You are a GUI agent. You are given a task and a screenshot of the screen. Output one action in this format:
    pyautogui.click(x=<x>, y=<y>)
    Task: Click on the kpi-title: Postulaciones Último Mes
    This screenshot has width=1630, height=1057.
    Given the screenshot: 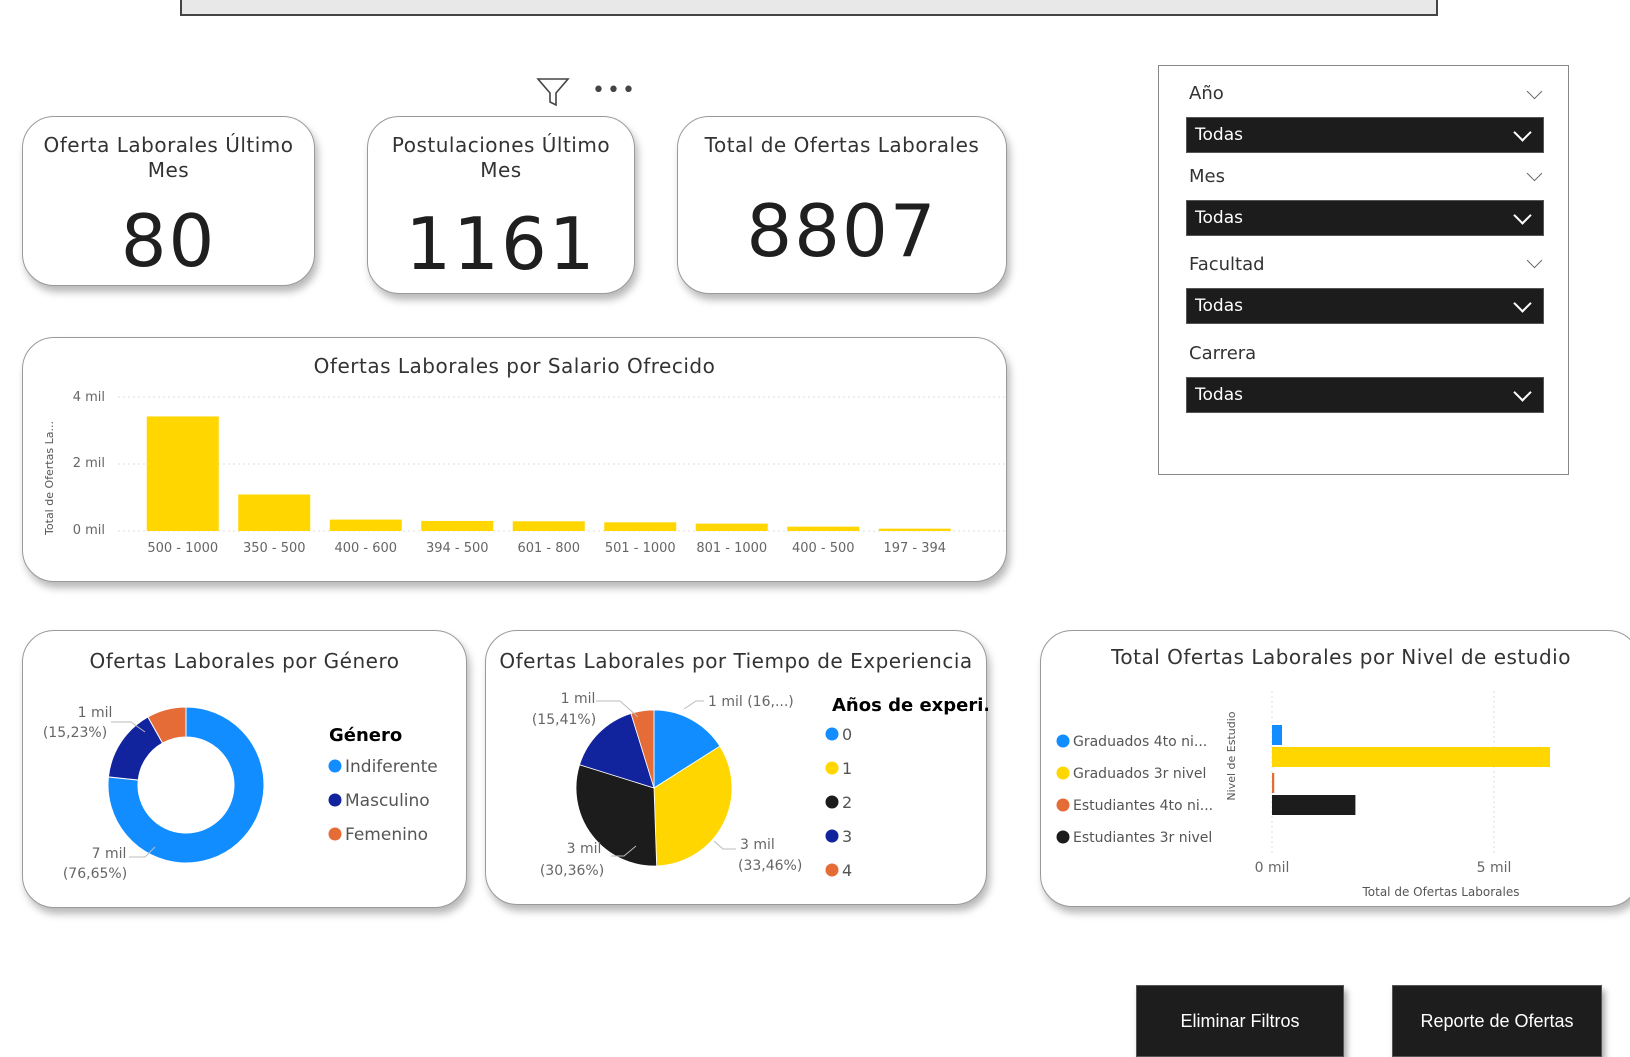 What is the action you would take?
    pyautogui.click(x=501, y=157)
    